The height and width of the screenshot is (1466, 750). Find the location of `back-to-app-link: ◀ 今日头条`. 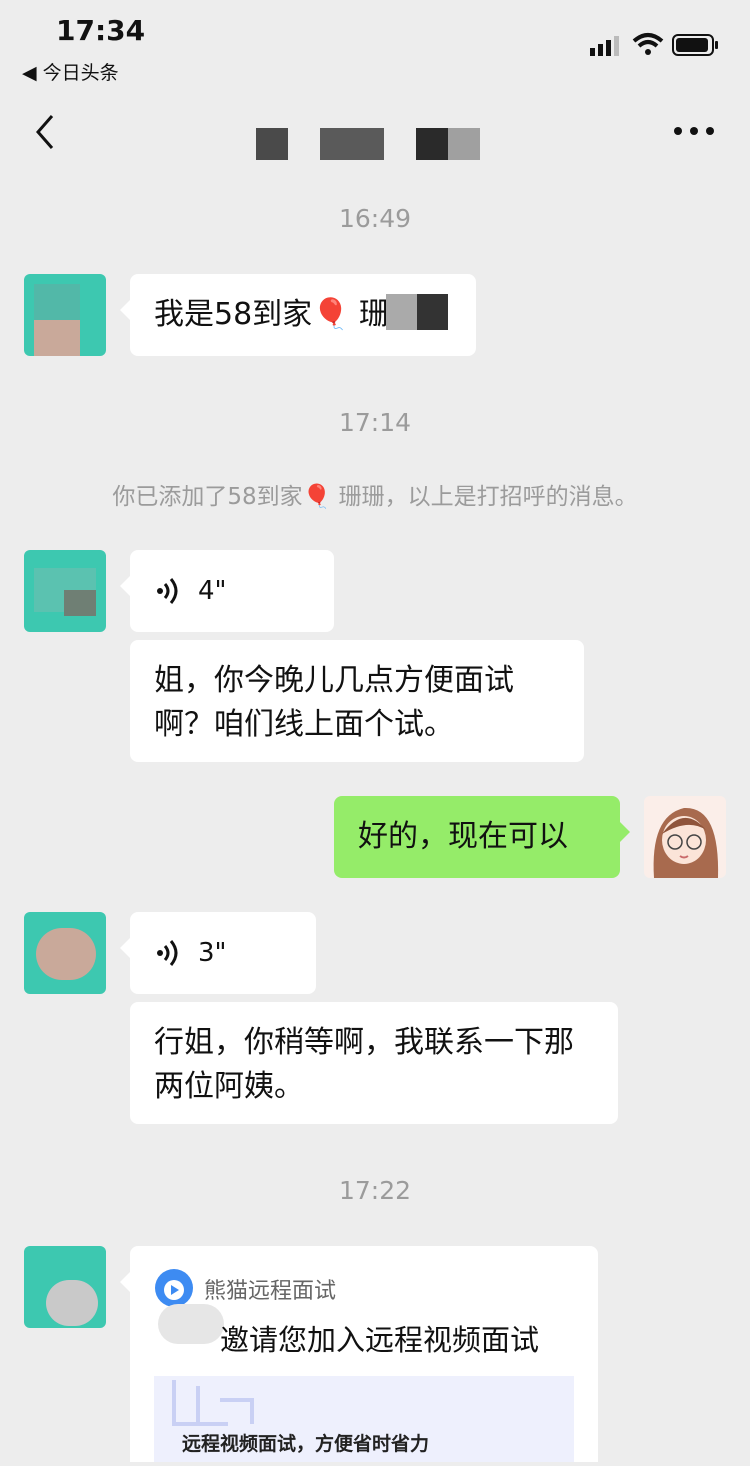

back-to-app-link: ◀ 今日头条 is located at coordinates (70, 71).